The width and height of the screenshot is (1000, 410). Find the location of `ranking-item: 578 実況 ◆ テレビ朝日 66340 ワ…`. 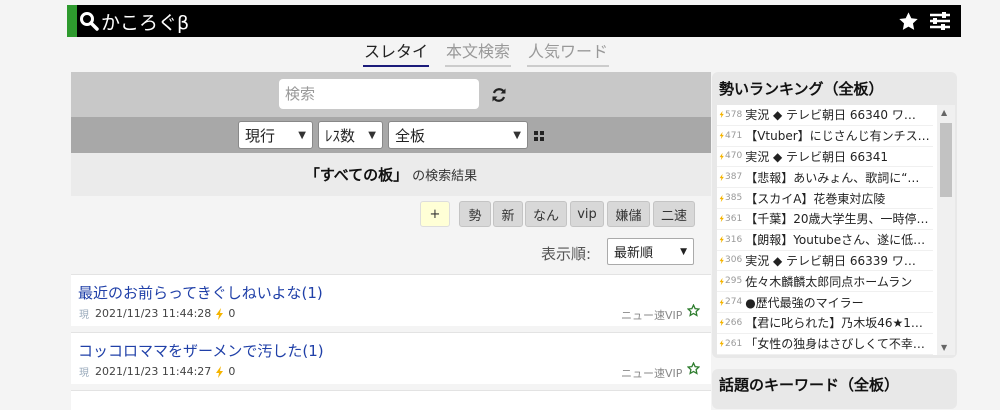

ranking-item: 578 実況 ◆ テレビ朝日 66340 ワ… is located at coordinates (825, 115).